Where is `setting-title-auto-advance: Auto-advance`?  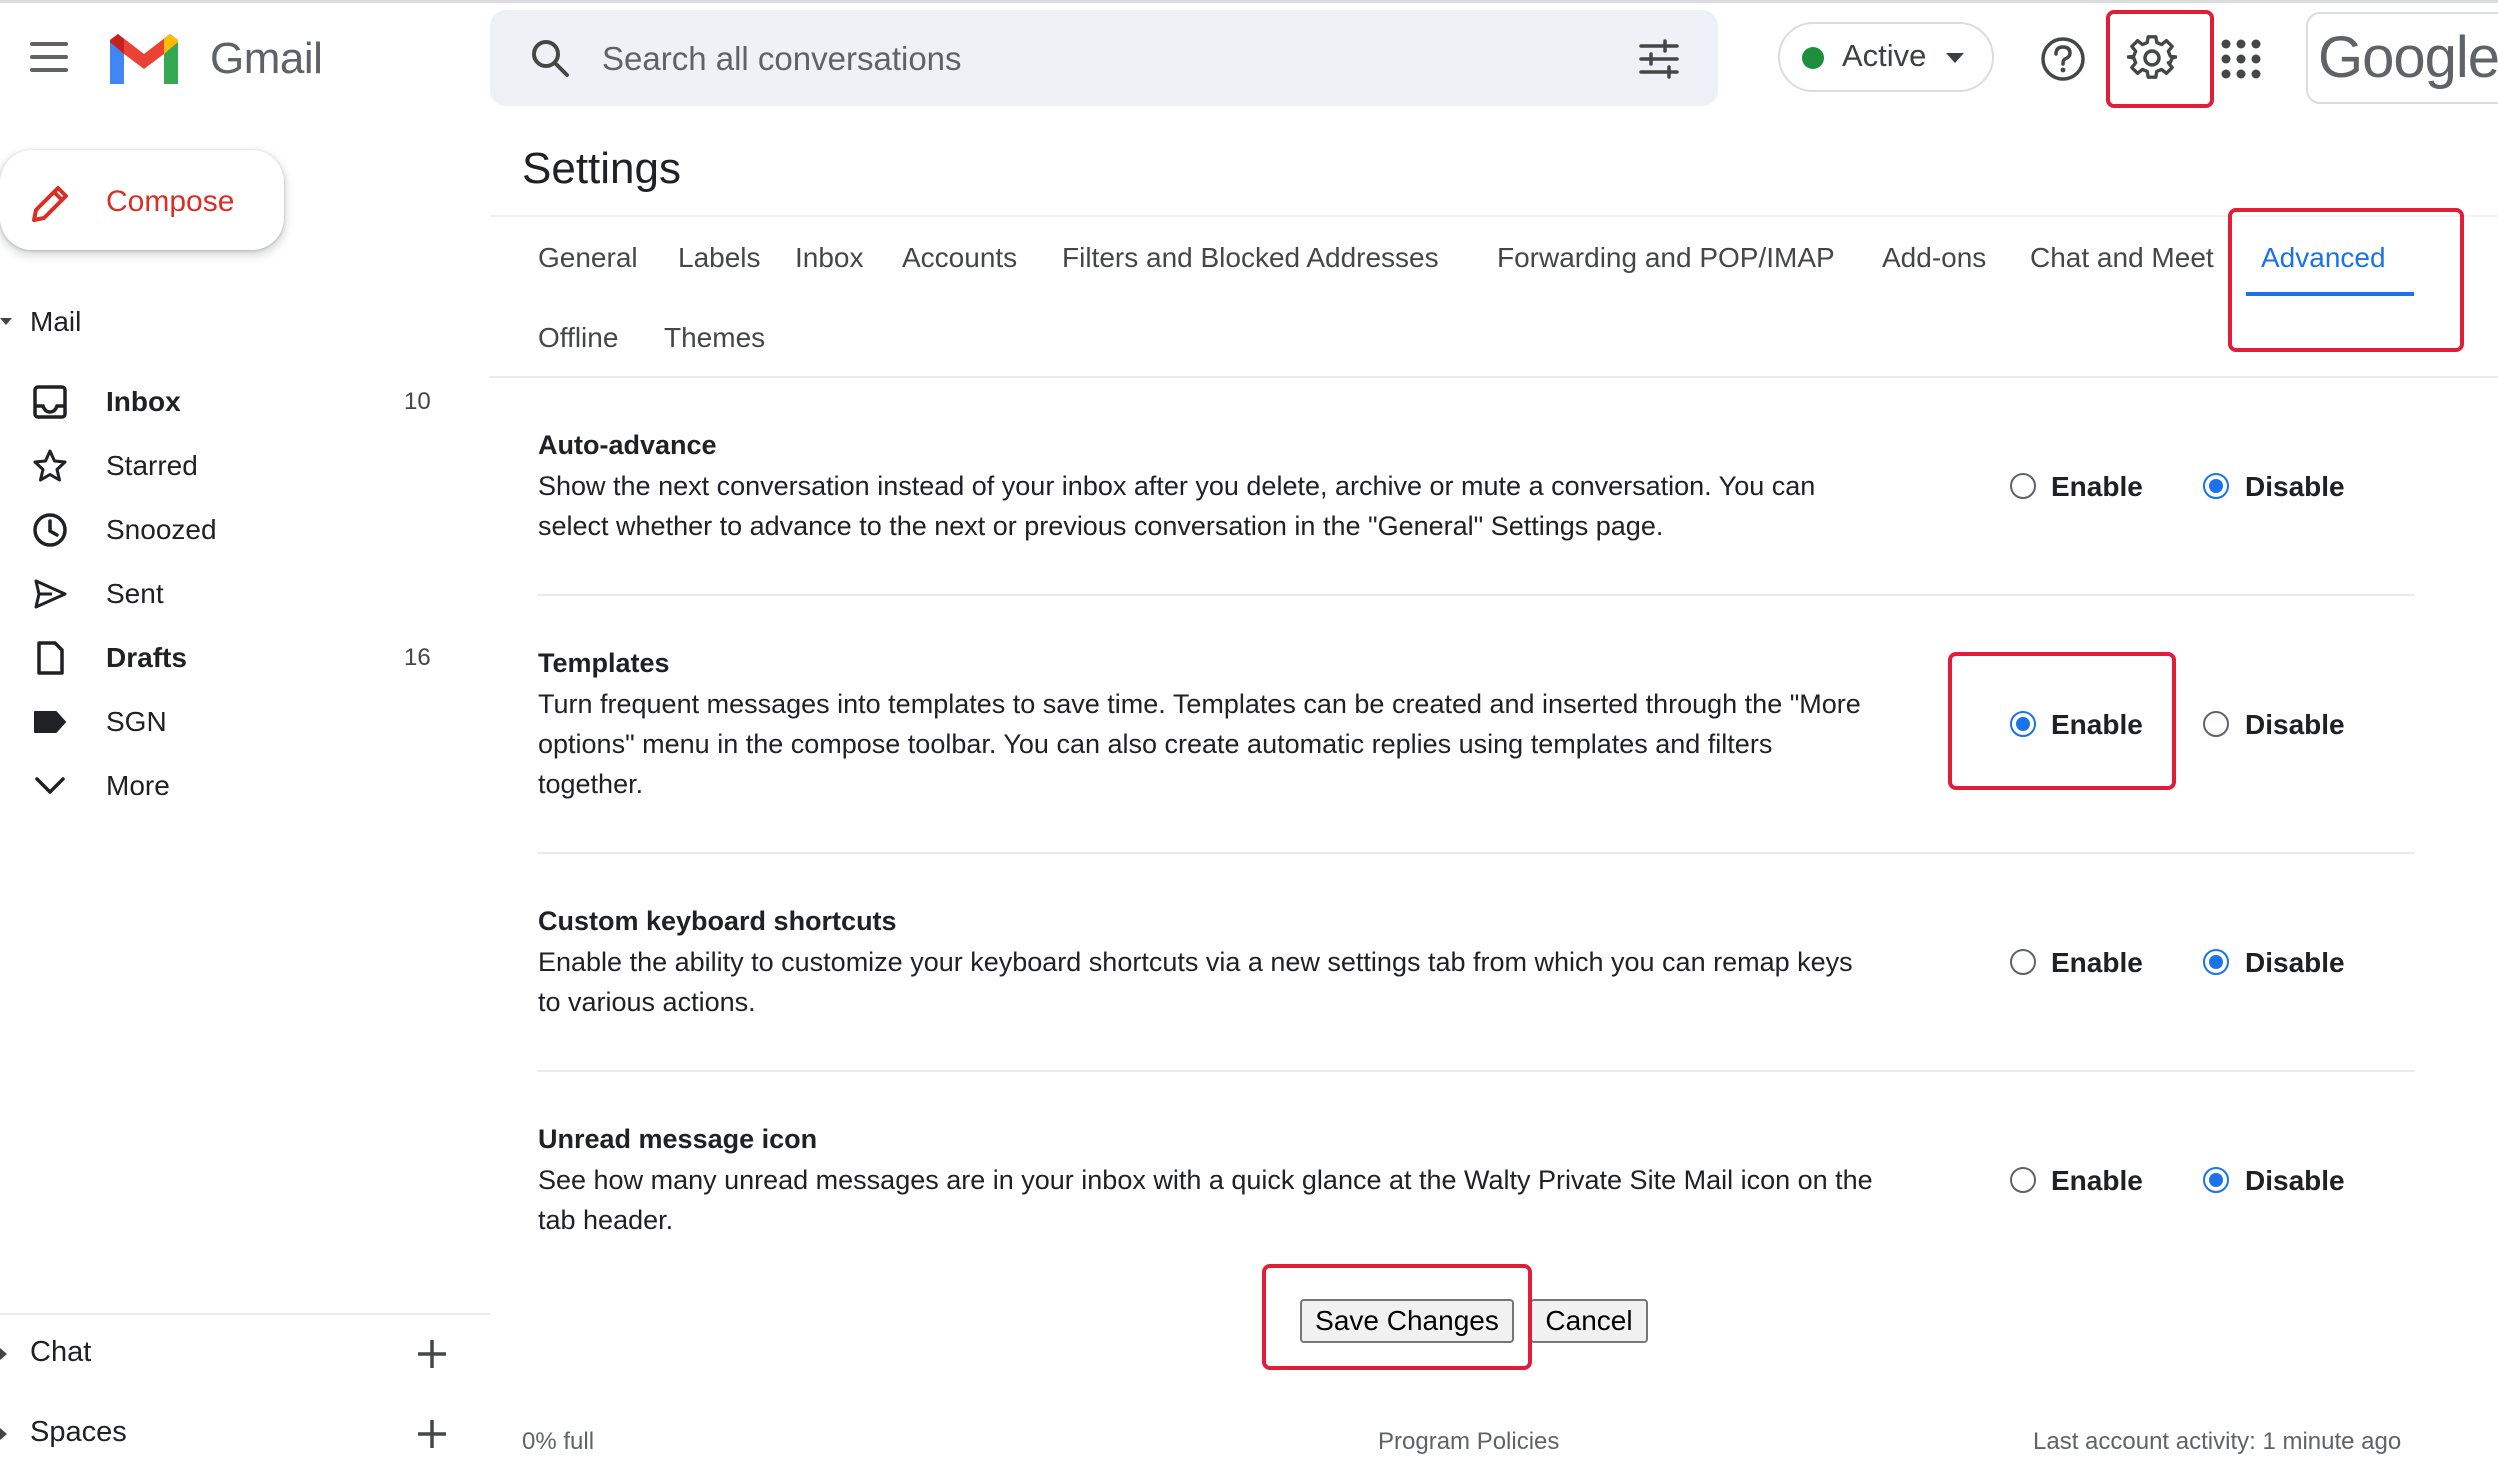 setting-title-auto-advance: Auto-advance is located at coordinates (627, 445).